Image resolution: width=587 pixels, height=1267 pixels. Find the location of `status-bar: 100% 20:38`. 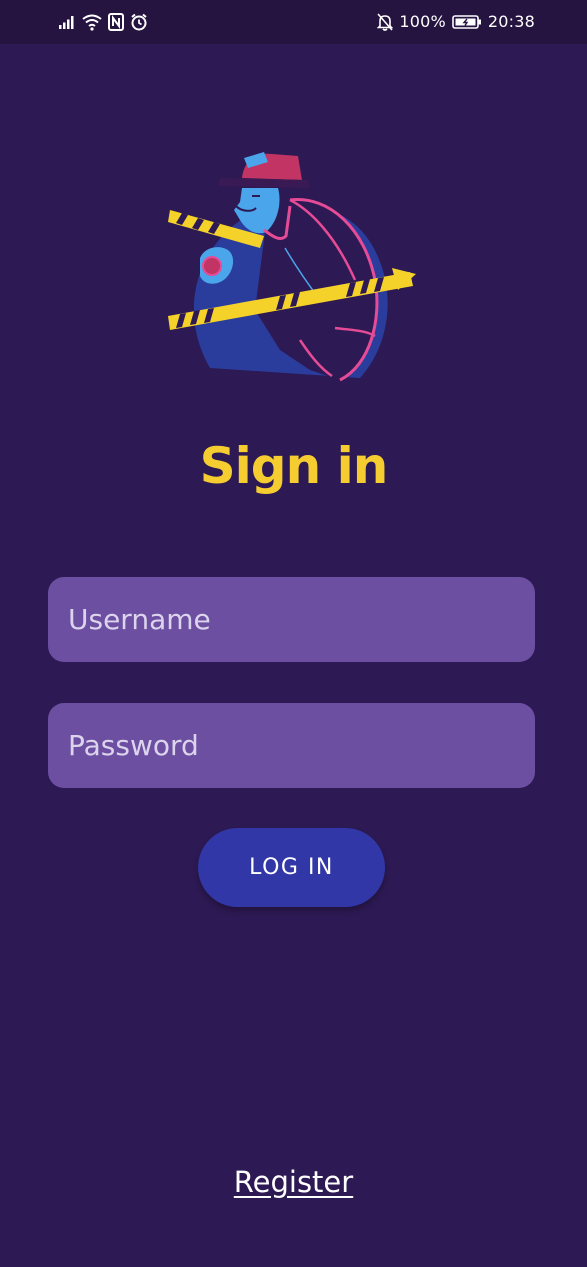

status-bar: 100% 20:38 is located at coordinates (293, 22).